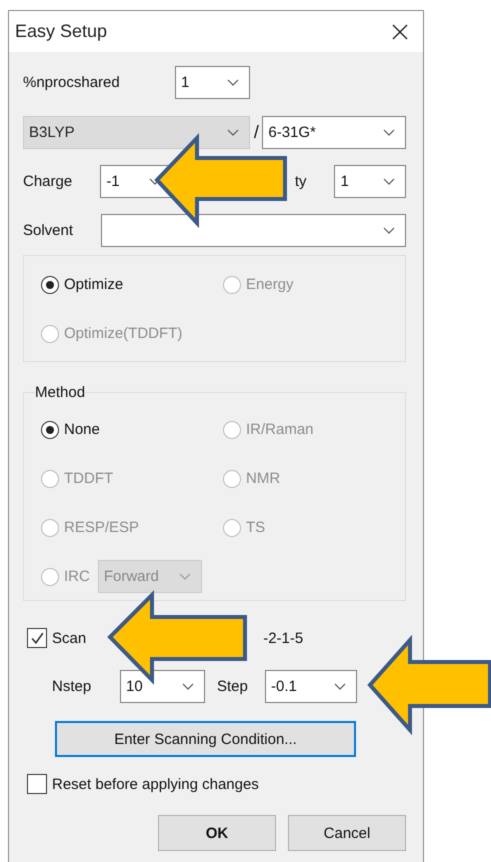  Describe the element at coordinates (233, 686) in the screenshot. I see `step-label: Step` at that location.